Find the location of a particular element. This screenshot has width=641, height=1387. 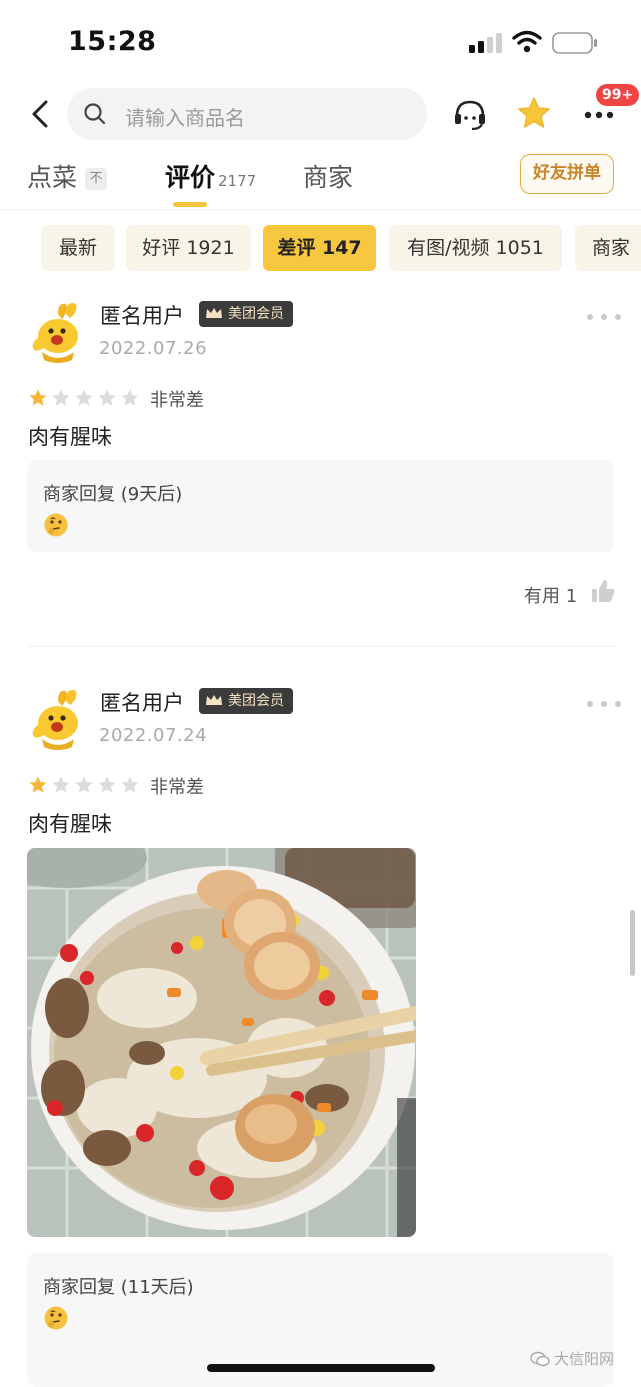

tab-reviews-count: 2177 is located at coordinates (237, 181).